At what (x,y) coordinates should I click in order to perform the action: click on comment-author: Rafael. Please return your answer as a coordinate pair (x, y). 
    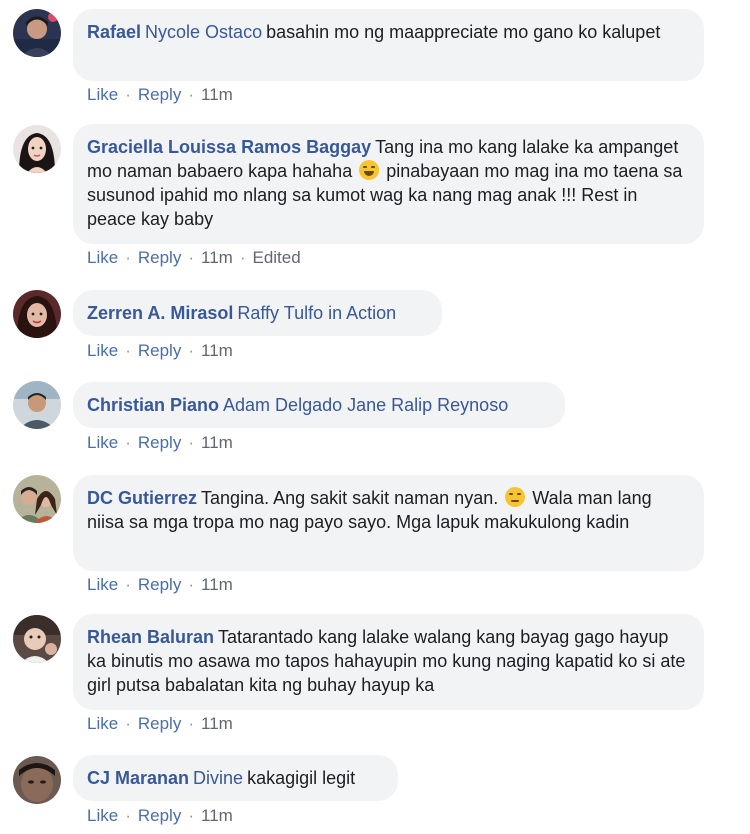
    Looking at the image, I should click on (114, 32).